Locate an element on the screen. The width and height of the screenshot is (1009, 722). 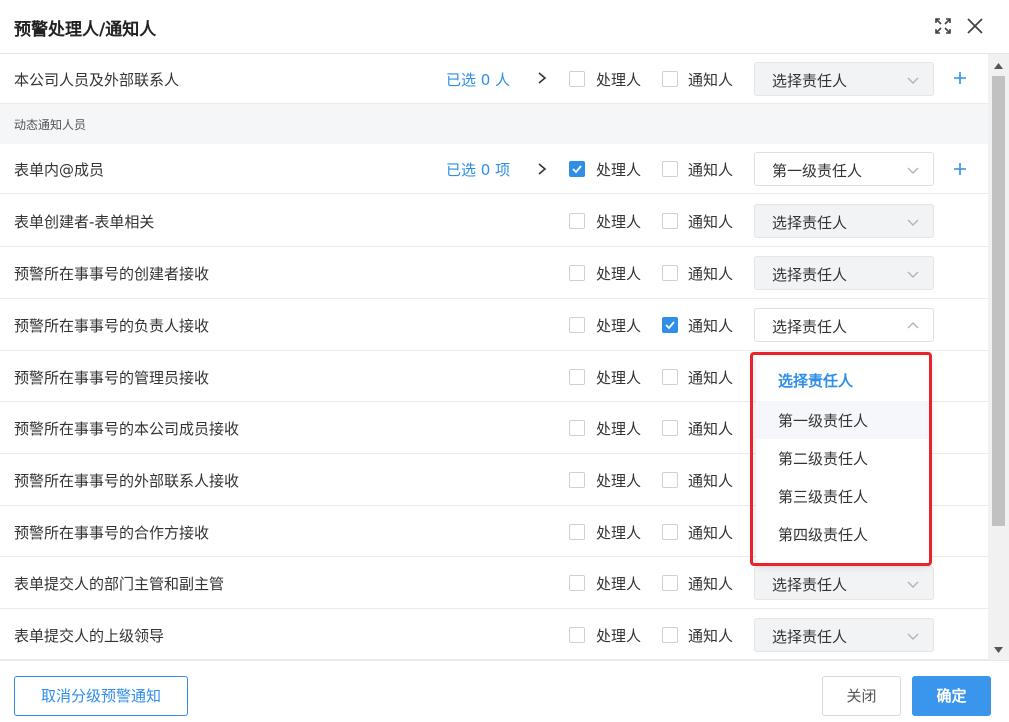
recipient-row: 表单内@成员 已选 0 项 处理人 通知人 第一级责任人 is located at coordinates (494, 169).